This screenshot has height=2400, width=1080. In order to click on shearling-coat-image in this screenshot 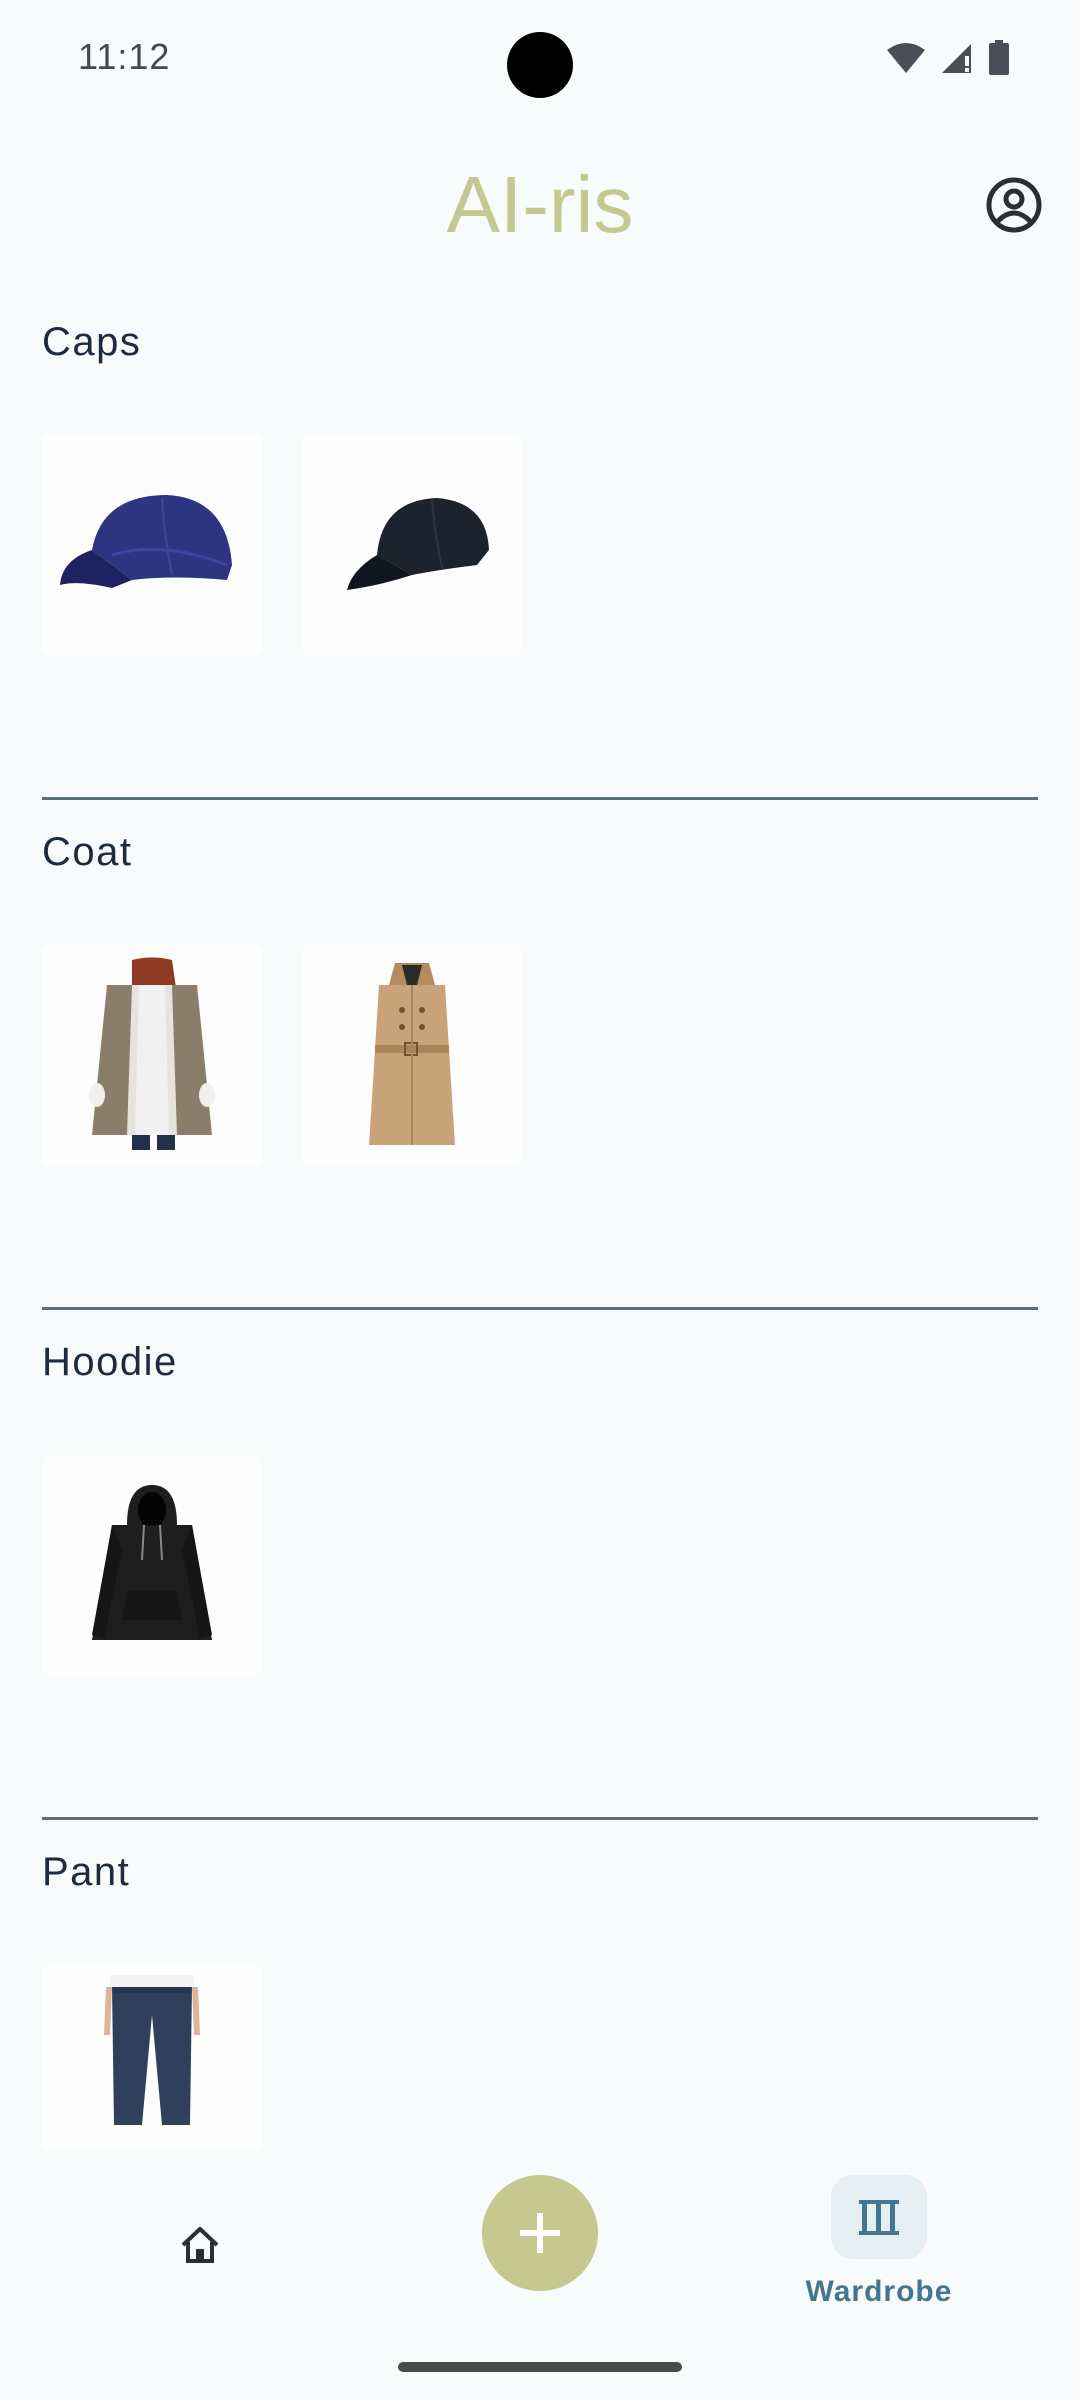, I will do `click(152, 1055)`.